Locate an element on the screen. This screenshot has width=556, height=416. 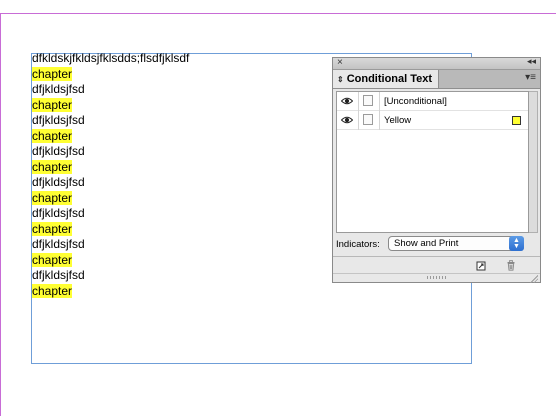
panel-title-bar: × ◂◂ is located at coordinates (436, 63).